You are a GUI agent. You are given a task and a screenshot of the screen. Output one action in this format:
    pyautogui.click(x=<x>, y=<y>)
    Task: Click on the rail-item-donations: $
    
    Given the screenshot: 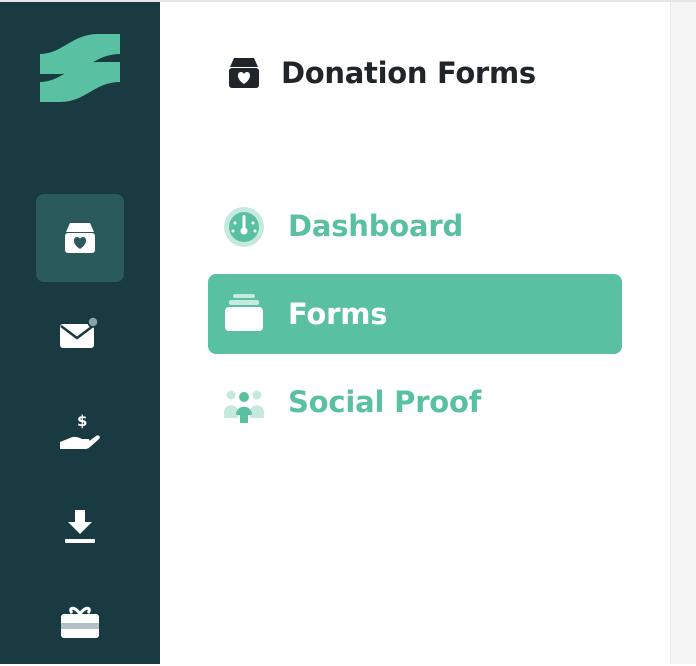 What is the action you would take?
    pyautogui.click(x=80, y=432)
    